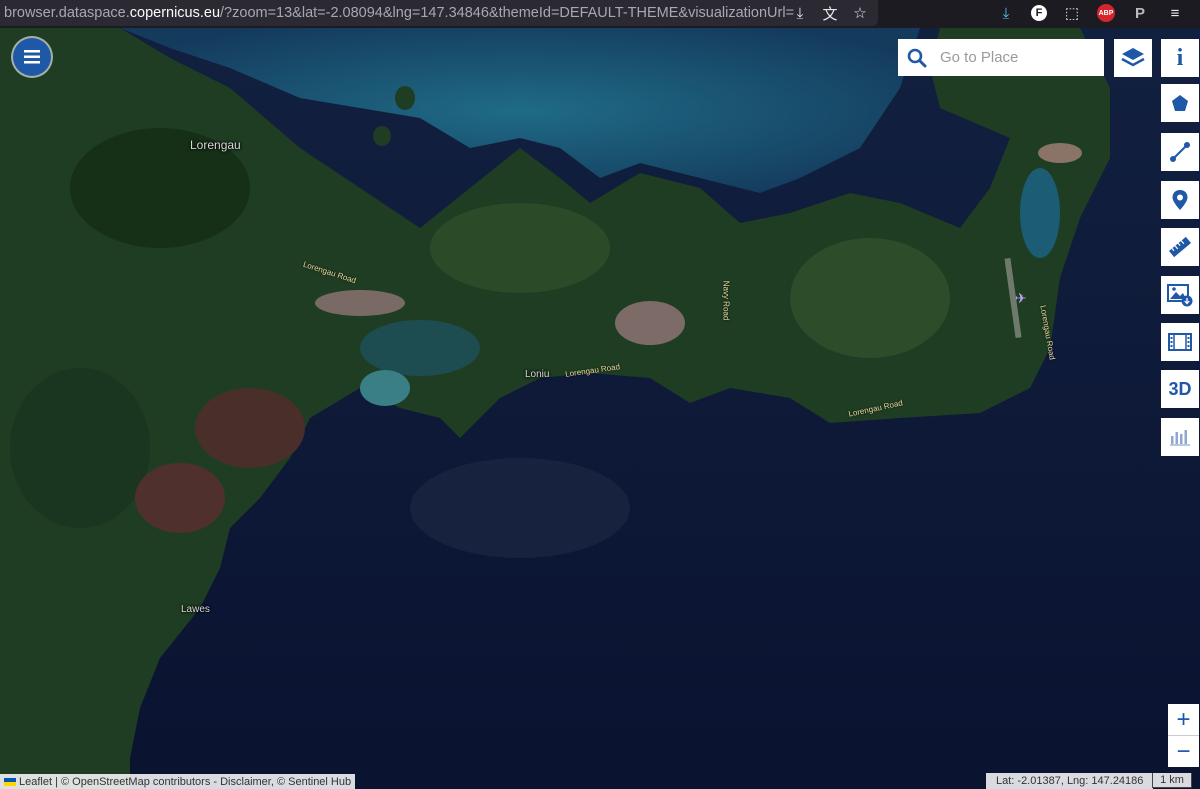 This screenshot has height=789, width=1200. Describe the element at coordinates (195, 609) in the screenshot. I see `place-label-lawes: Lawes` at that location.